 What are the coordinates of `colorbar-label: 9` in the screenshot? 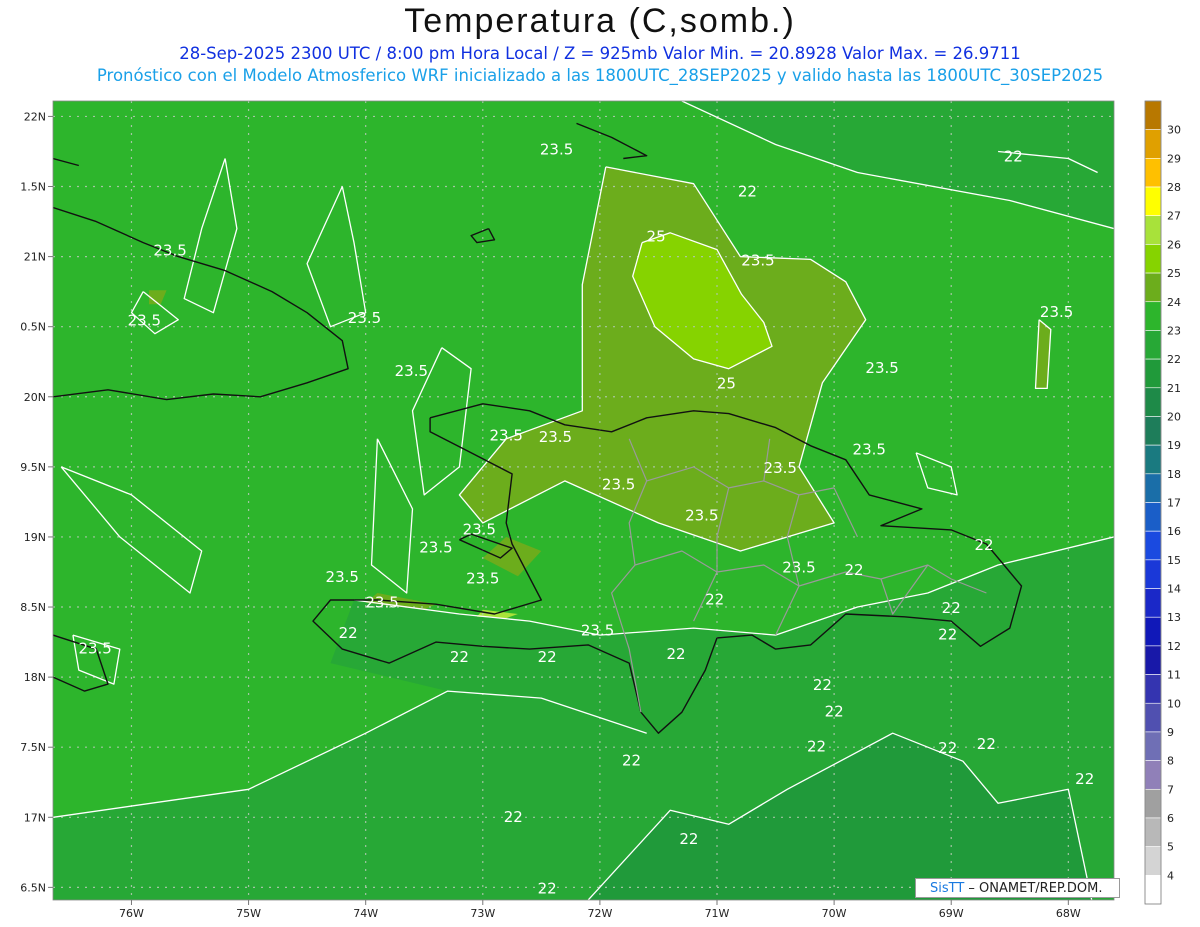 It's located at (1170, 732).